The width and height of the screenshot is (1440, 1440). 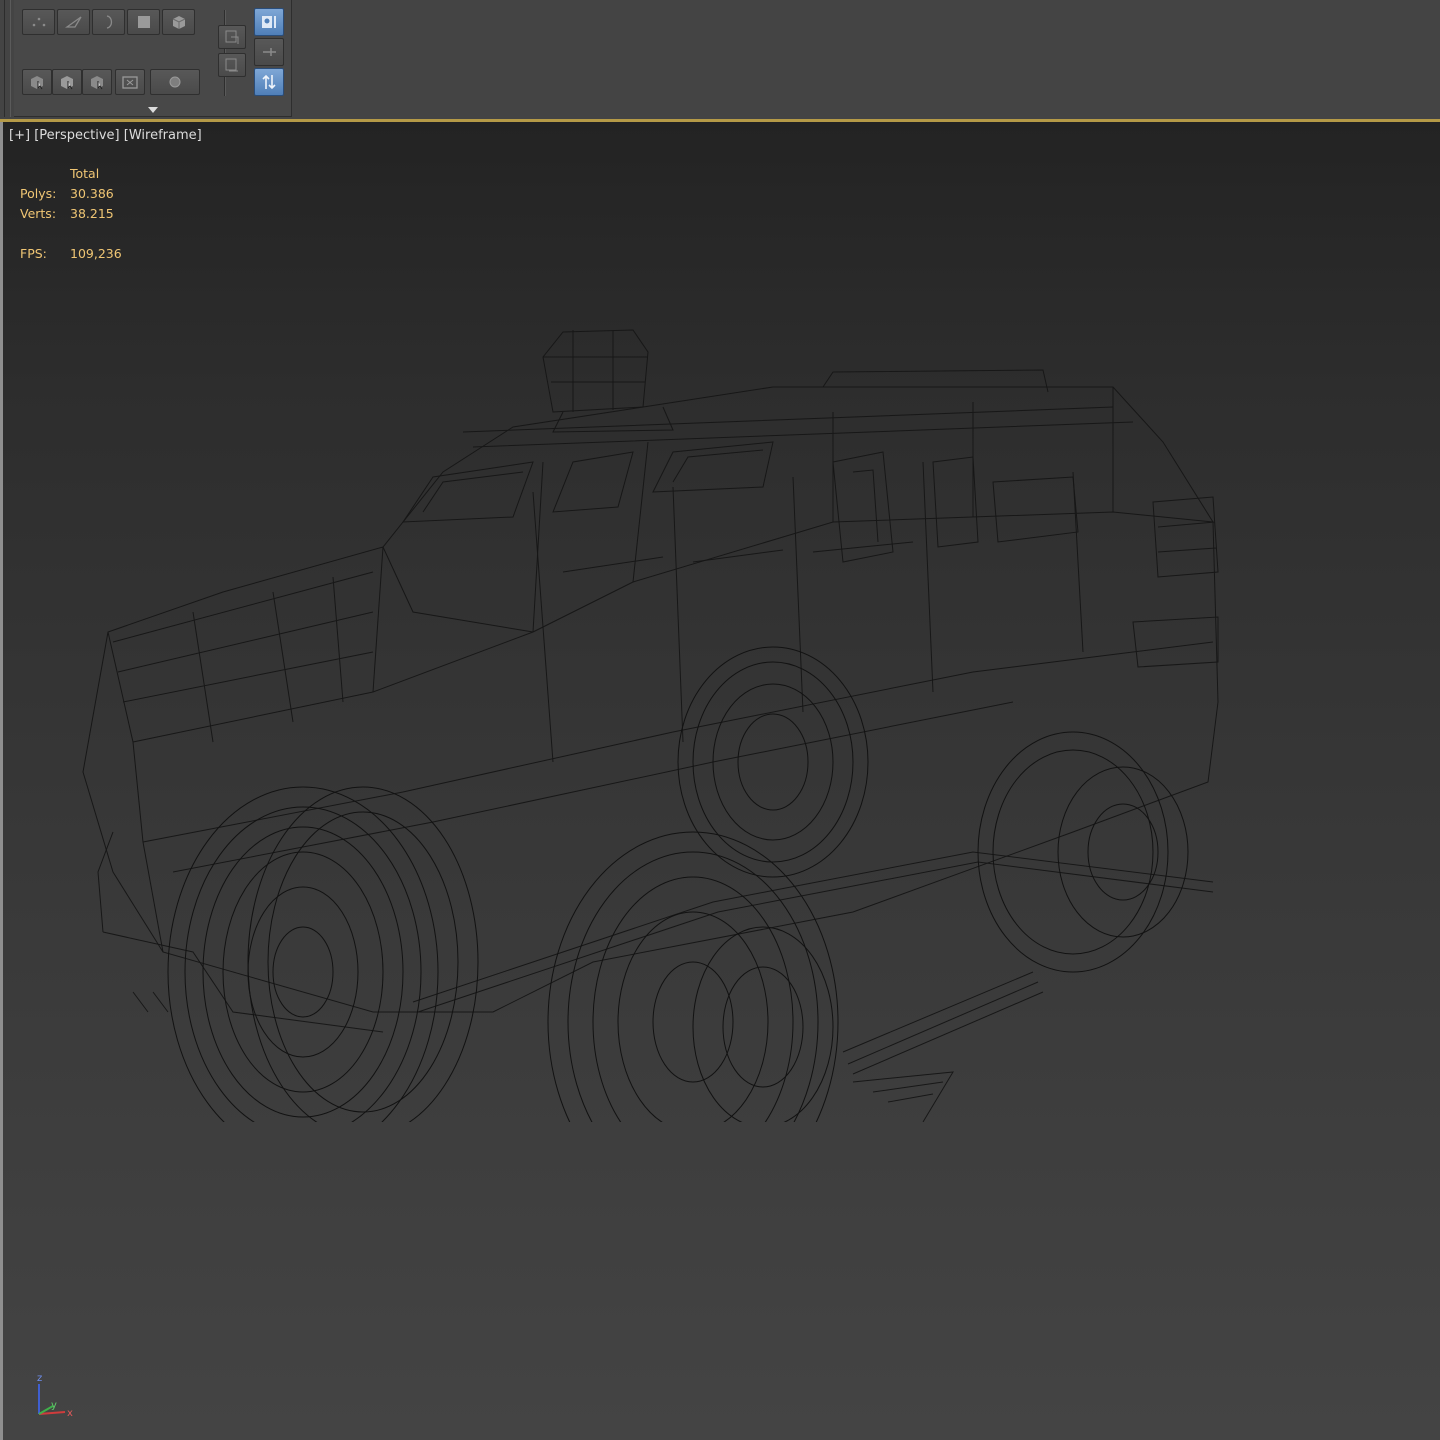 What do you see at coordinates (323, 954) in the screenshot?
I see `front-left-wheel` at bounding box center [323, 954].